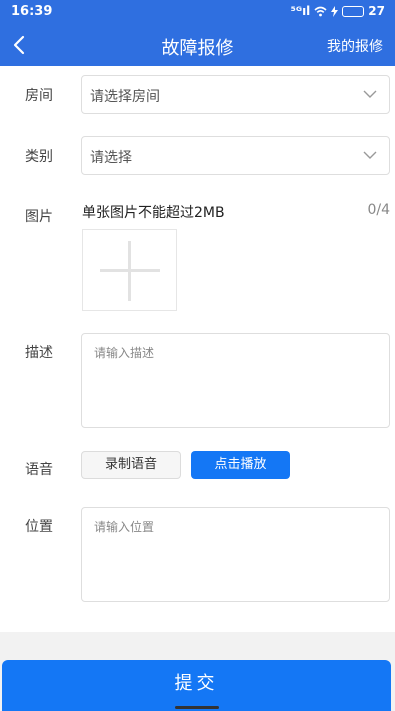 The image size is (395, 711). Describe the element at coordinates (39, 217) in the screenshot. I see `picture-label: 图片` at that location.